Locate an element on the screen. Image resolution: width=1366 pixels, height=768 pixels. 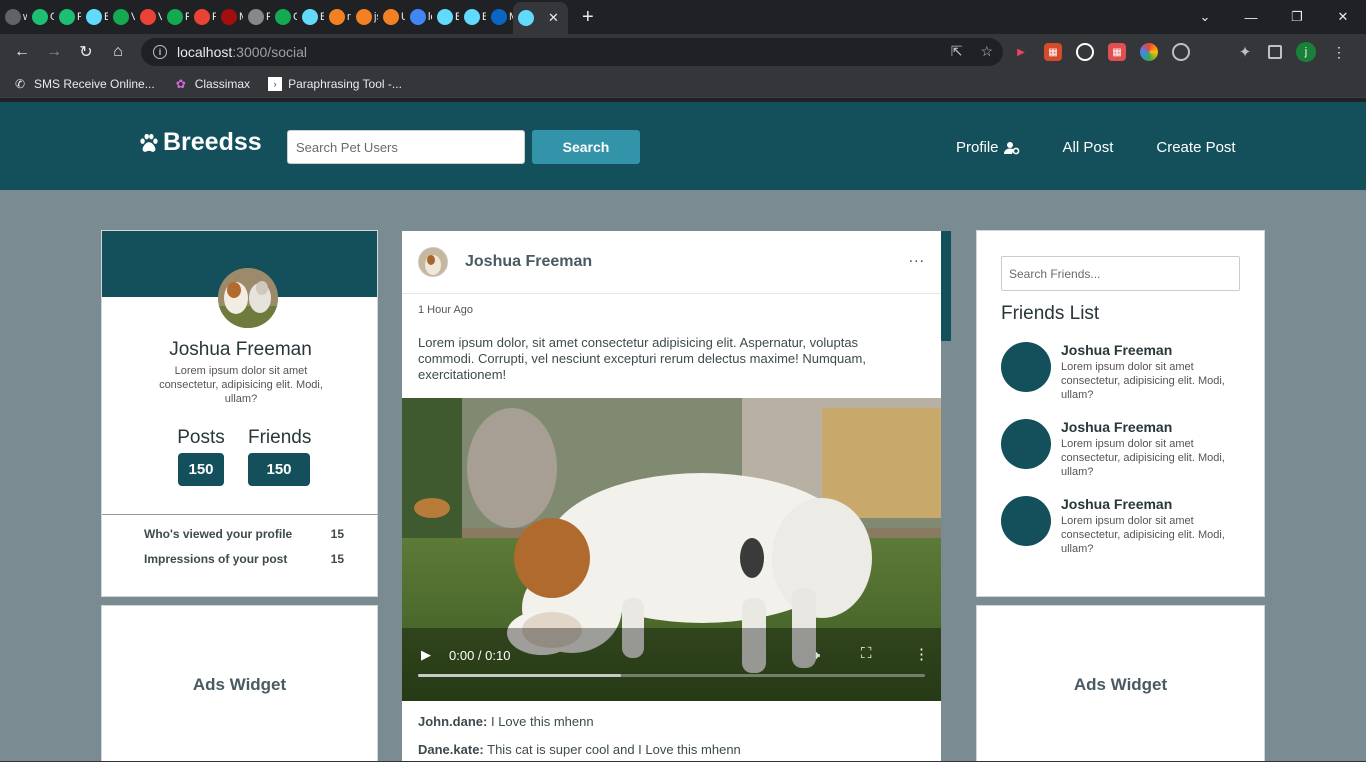
share-icon: ⇱ is located at coordinates (957, 51).